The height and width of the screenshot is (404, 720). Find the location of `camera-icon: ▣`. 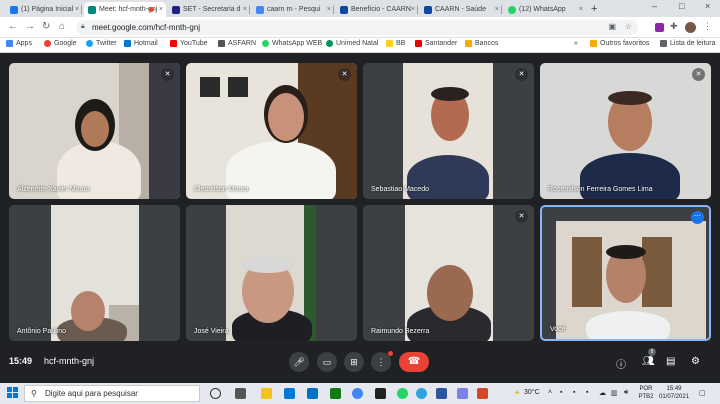

camera-icon: ▣ is located at coordinates (612, 26).